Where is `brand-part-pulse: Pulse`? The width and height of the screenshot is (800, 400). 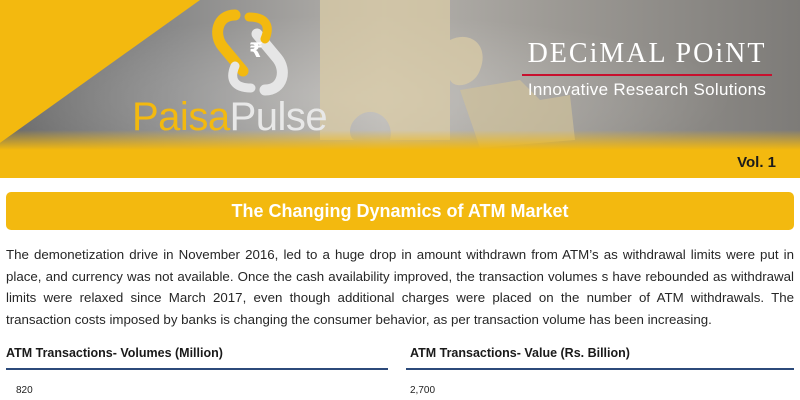 brand-part-pulse: Pulse is located at coordinates (278, 117).